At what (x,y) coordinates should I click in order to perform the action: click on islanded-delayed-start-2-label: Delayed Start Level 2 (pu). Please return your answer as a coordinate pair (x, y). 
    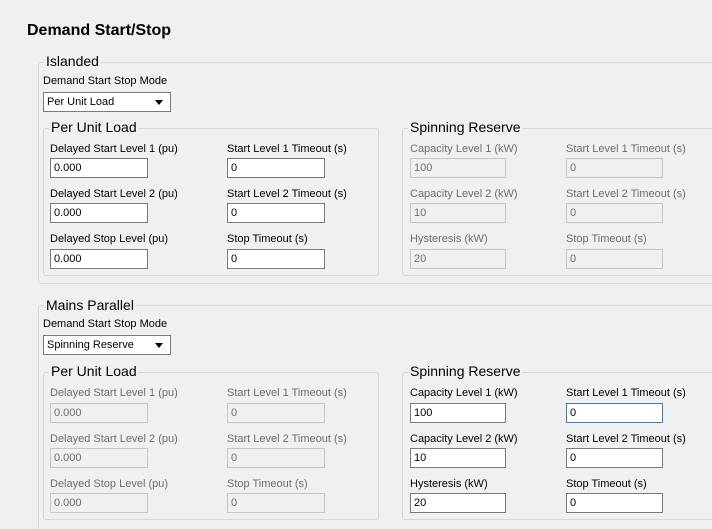
    Looking at the image, I should click on (114, 194).